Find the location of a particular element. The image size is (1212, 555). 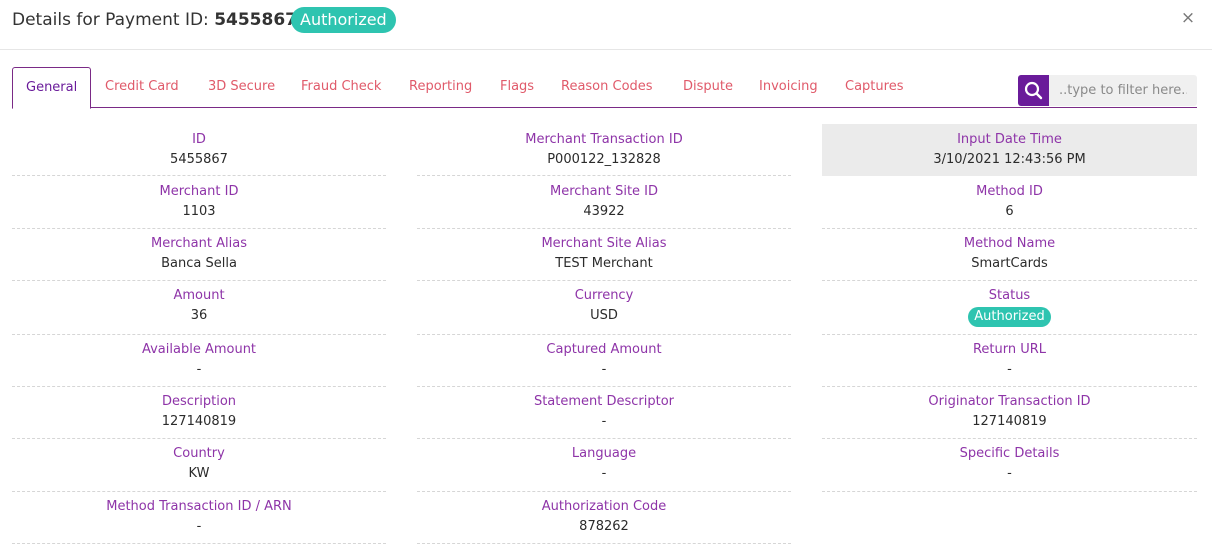

field-merchant-site-alias: Merchant Site Alias TEST Merchant is located at coordinates (604, 254).